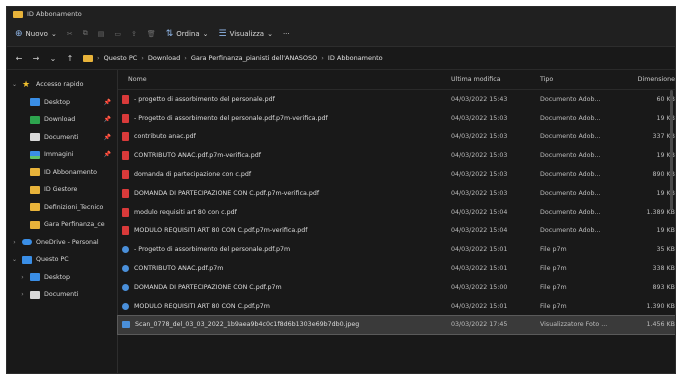 The width and height of the screenshot is (686, 380). What do you see at coordinates (197, 156) in the screenshot?
I see `file-name: CONTRIBUTO ANAC.pdf.p7m-verifica.pdf` at bounding box center [197, 156].